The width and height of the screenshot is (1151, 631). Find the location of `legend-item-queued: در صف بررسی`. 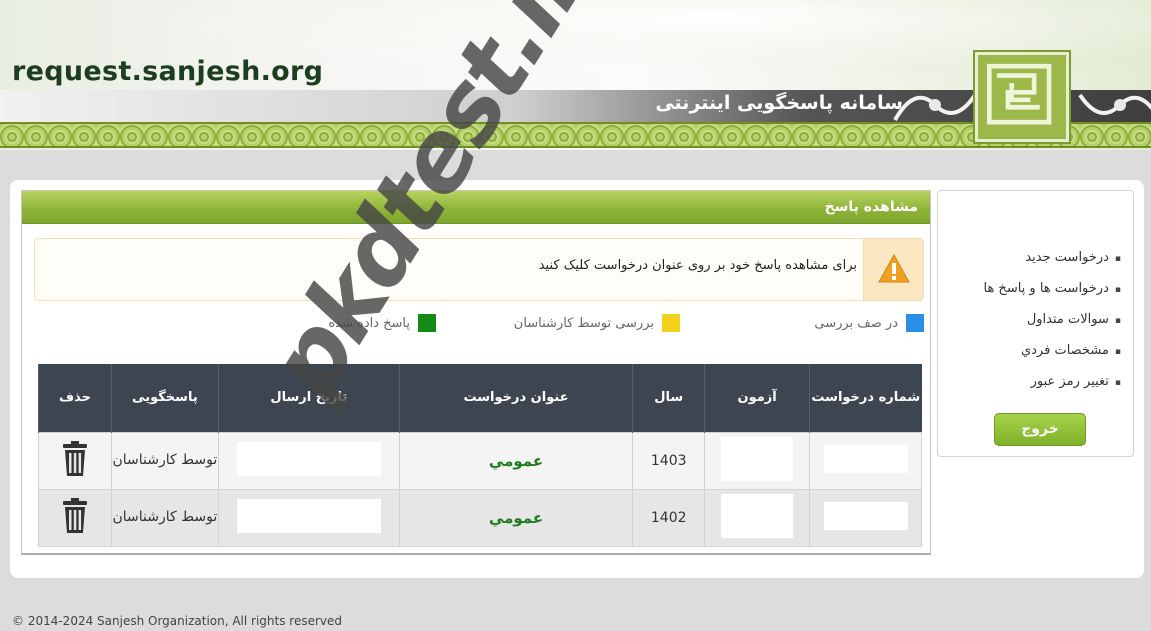

legend-item-queued: در صف بررسی is located at coordinates (869, 323).